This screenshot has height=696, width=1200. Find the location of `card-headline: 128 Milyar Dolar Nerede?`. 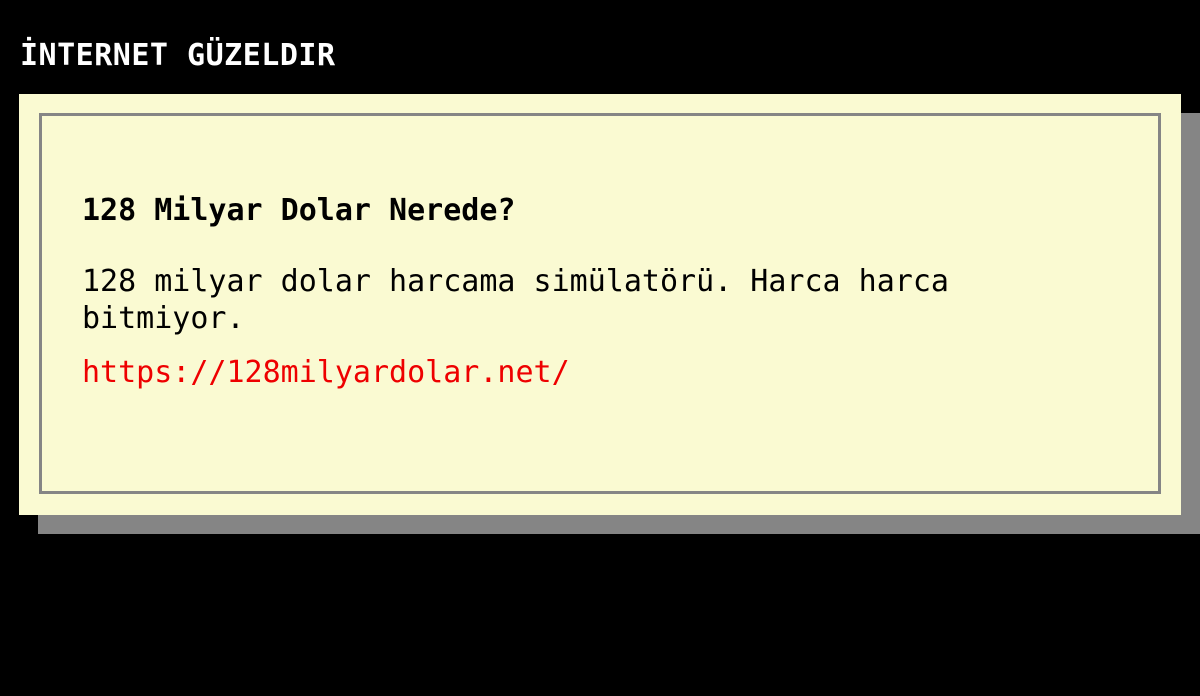

card-headline: 128 Milyar Dolar Nerede? is located at coordinates (299, 210).